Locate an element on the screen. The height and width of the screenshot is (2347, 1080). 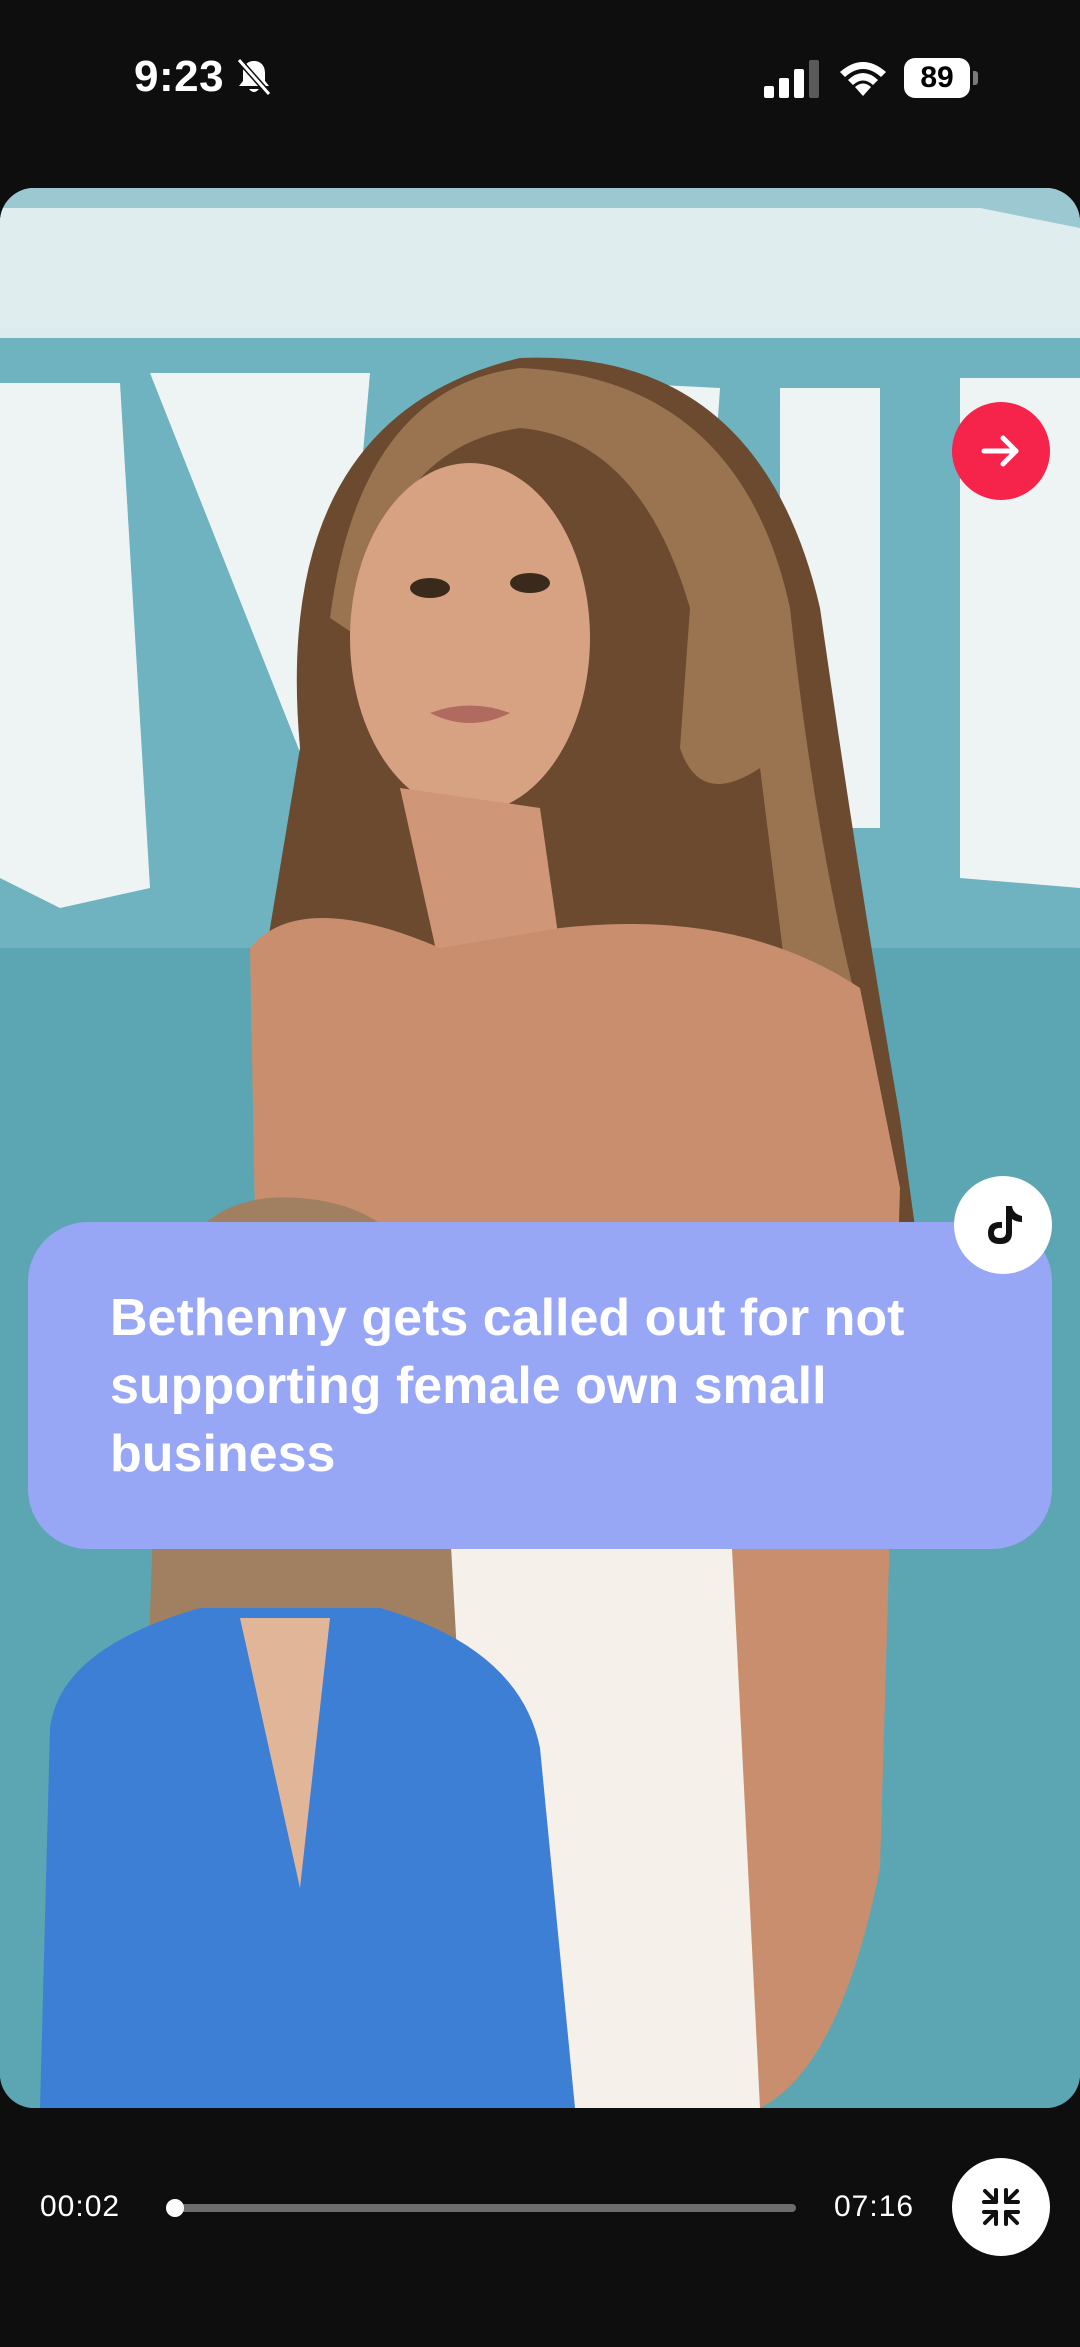
bell-slash-icon is located at coordinates (254, 77).